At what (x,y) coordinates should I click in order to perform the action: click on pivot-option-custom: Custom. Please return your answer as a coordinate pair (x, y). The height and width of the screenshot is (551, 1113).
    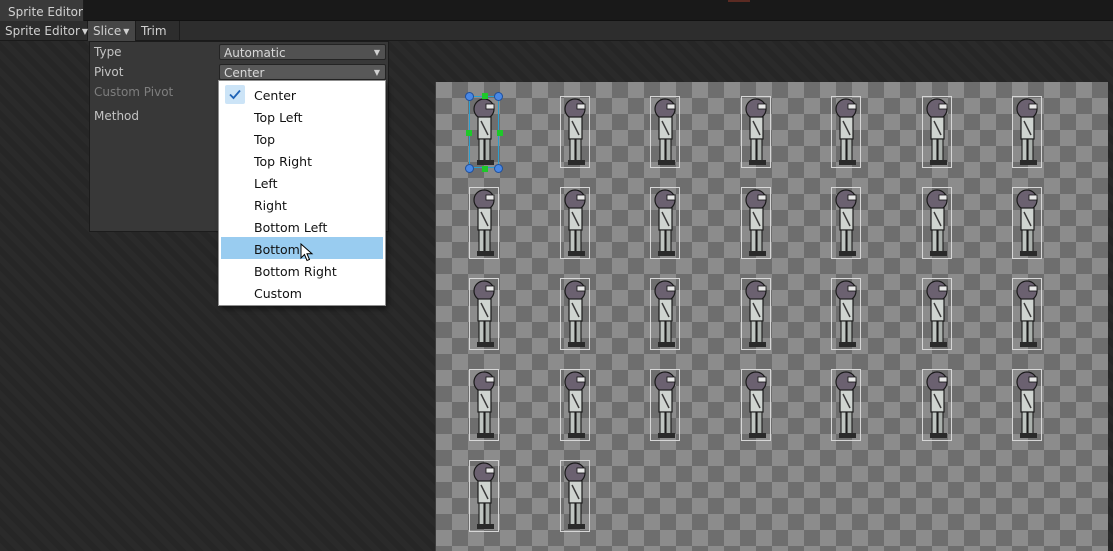
    Looking at the image, I should click on (302, 292).